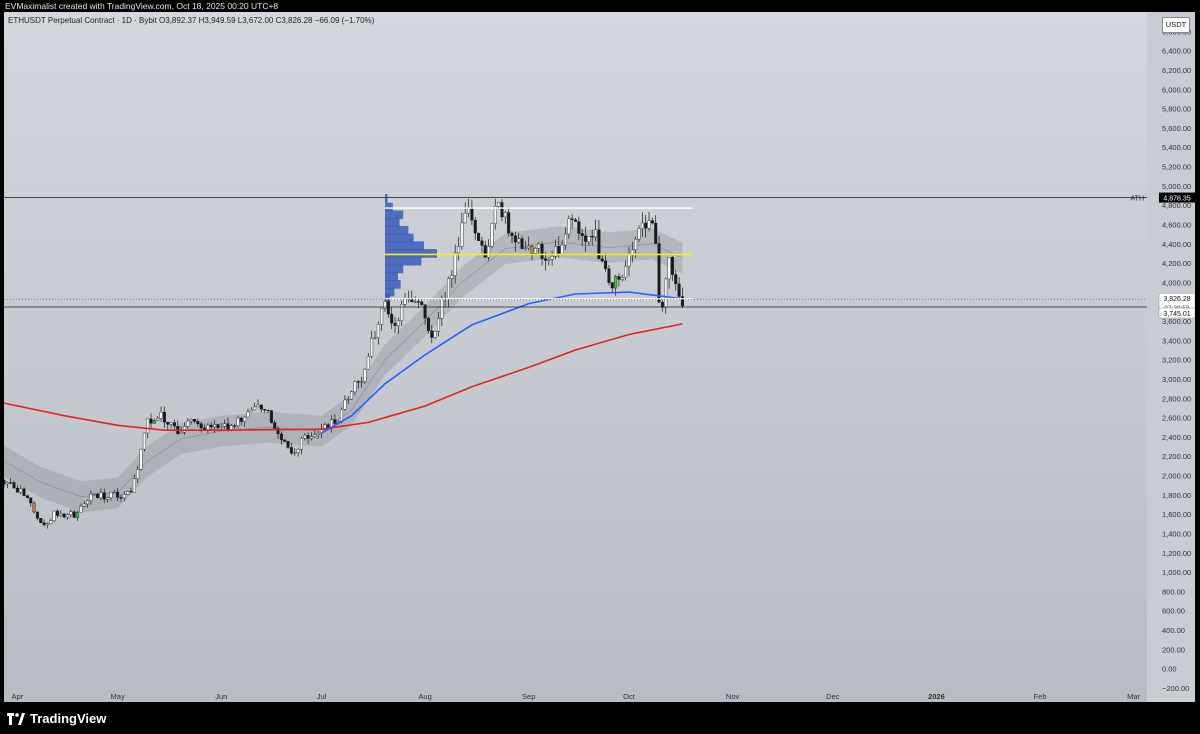  Describe the element at coordinates (1176, 109) in the screenshot. I see `price-tick-label: 5,800.00` at that location.